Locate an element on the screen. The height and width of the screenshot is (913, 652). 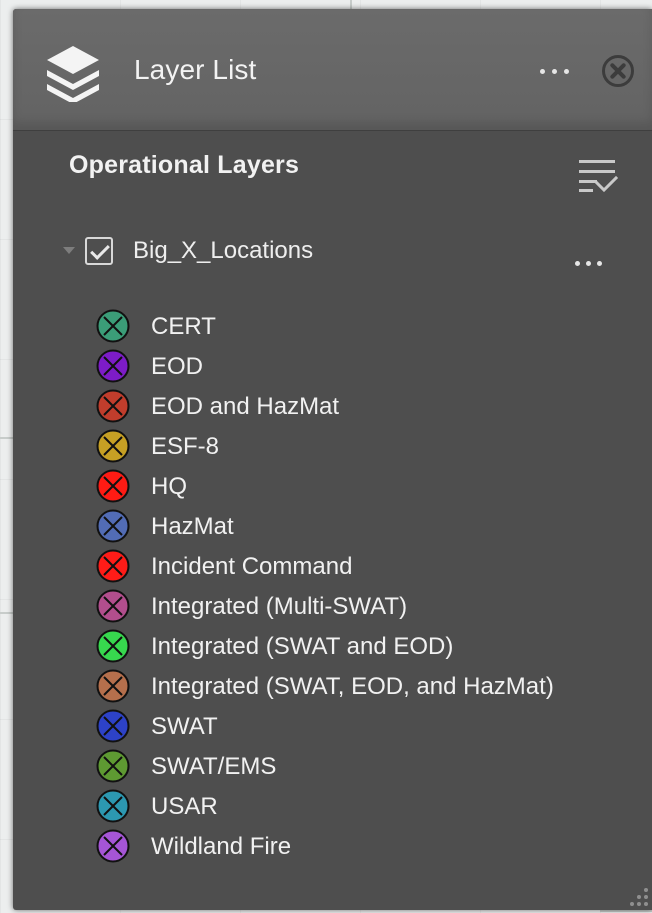
filter-check-icon is located at coordinates (598, 176).